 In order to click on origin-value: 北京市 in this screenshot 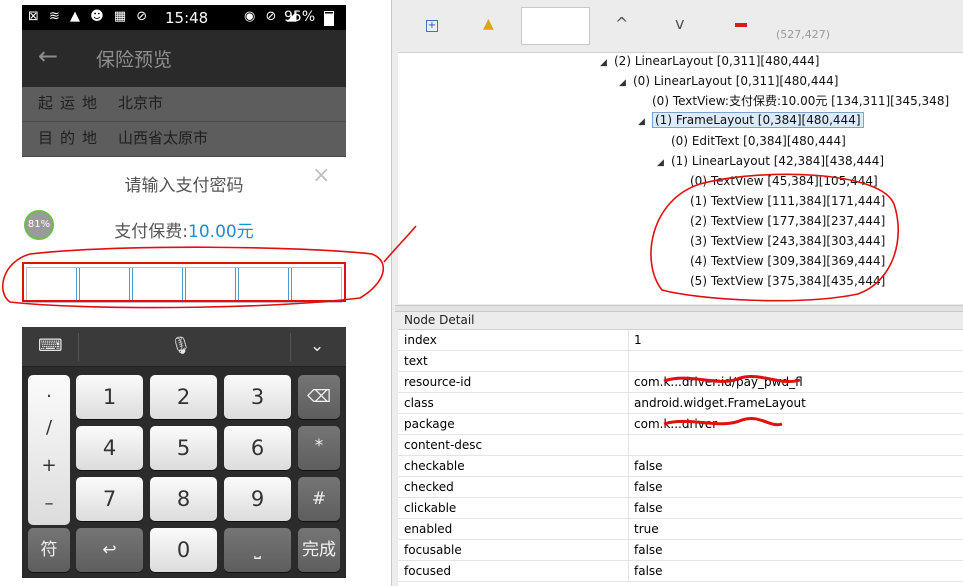, I will do `click(141, 103)`.